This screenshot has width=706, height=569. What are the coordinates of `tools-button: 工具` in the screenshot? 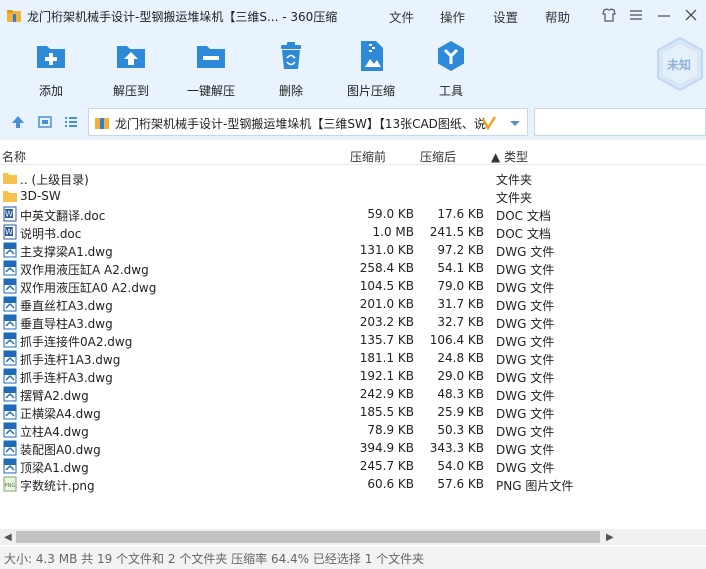 It's located at (451, 69).